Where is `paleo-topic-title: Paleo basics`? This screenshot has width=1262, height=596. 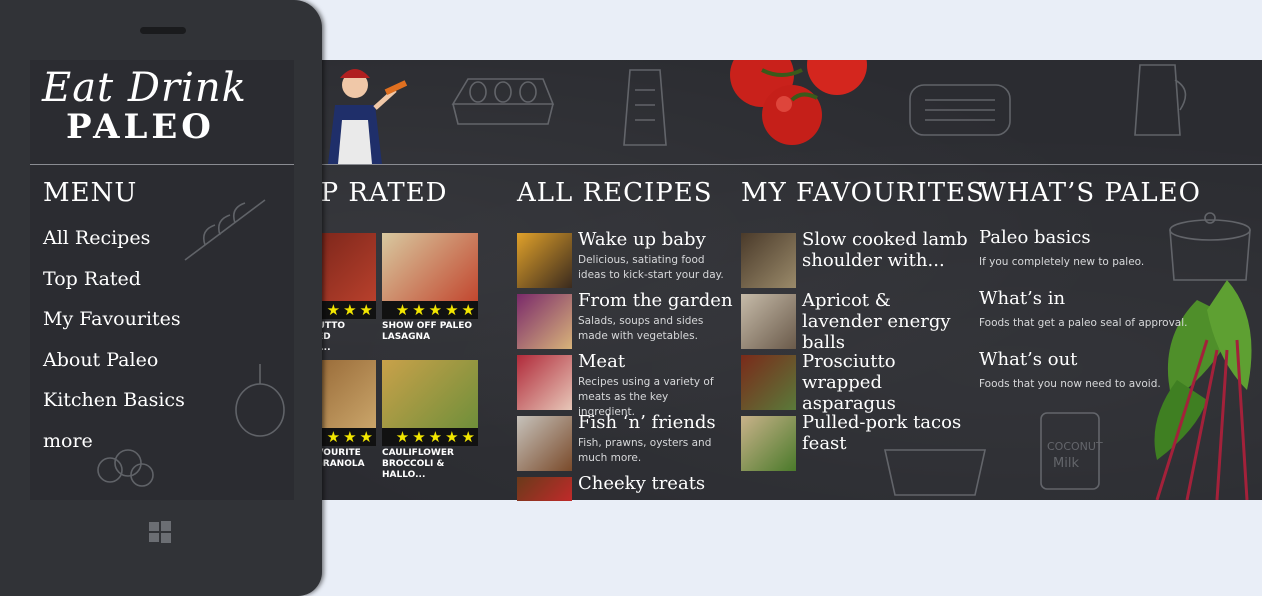 paleo-topic-title: Paleo basics is located at coordinates (1035, 237).